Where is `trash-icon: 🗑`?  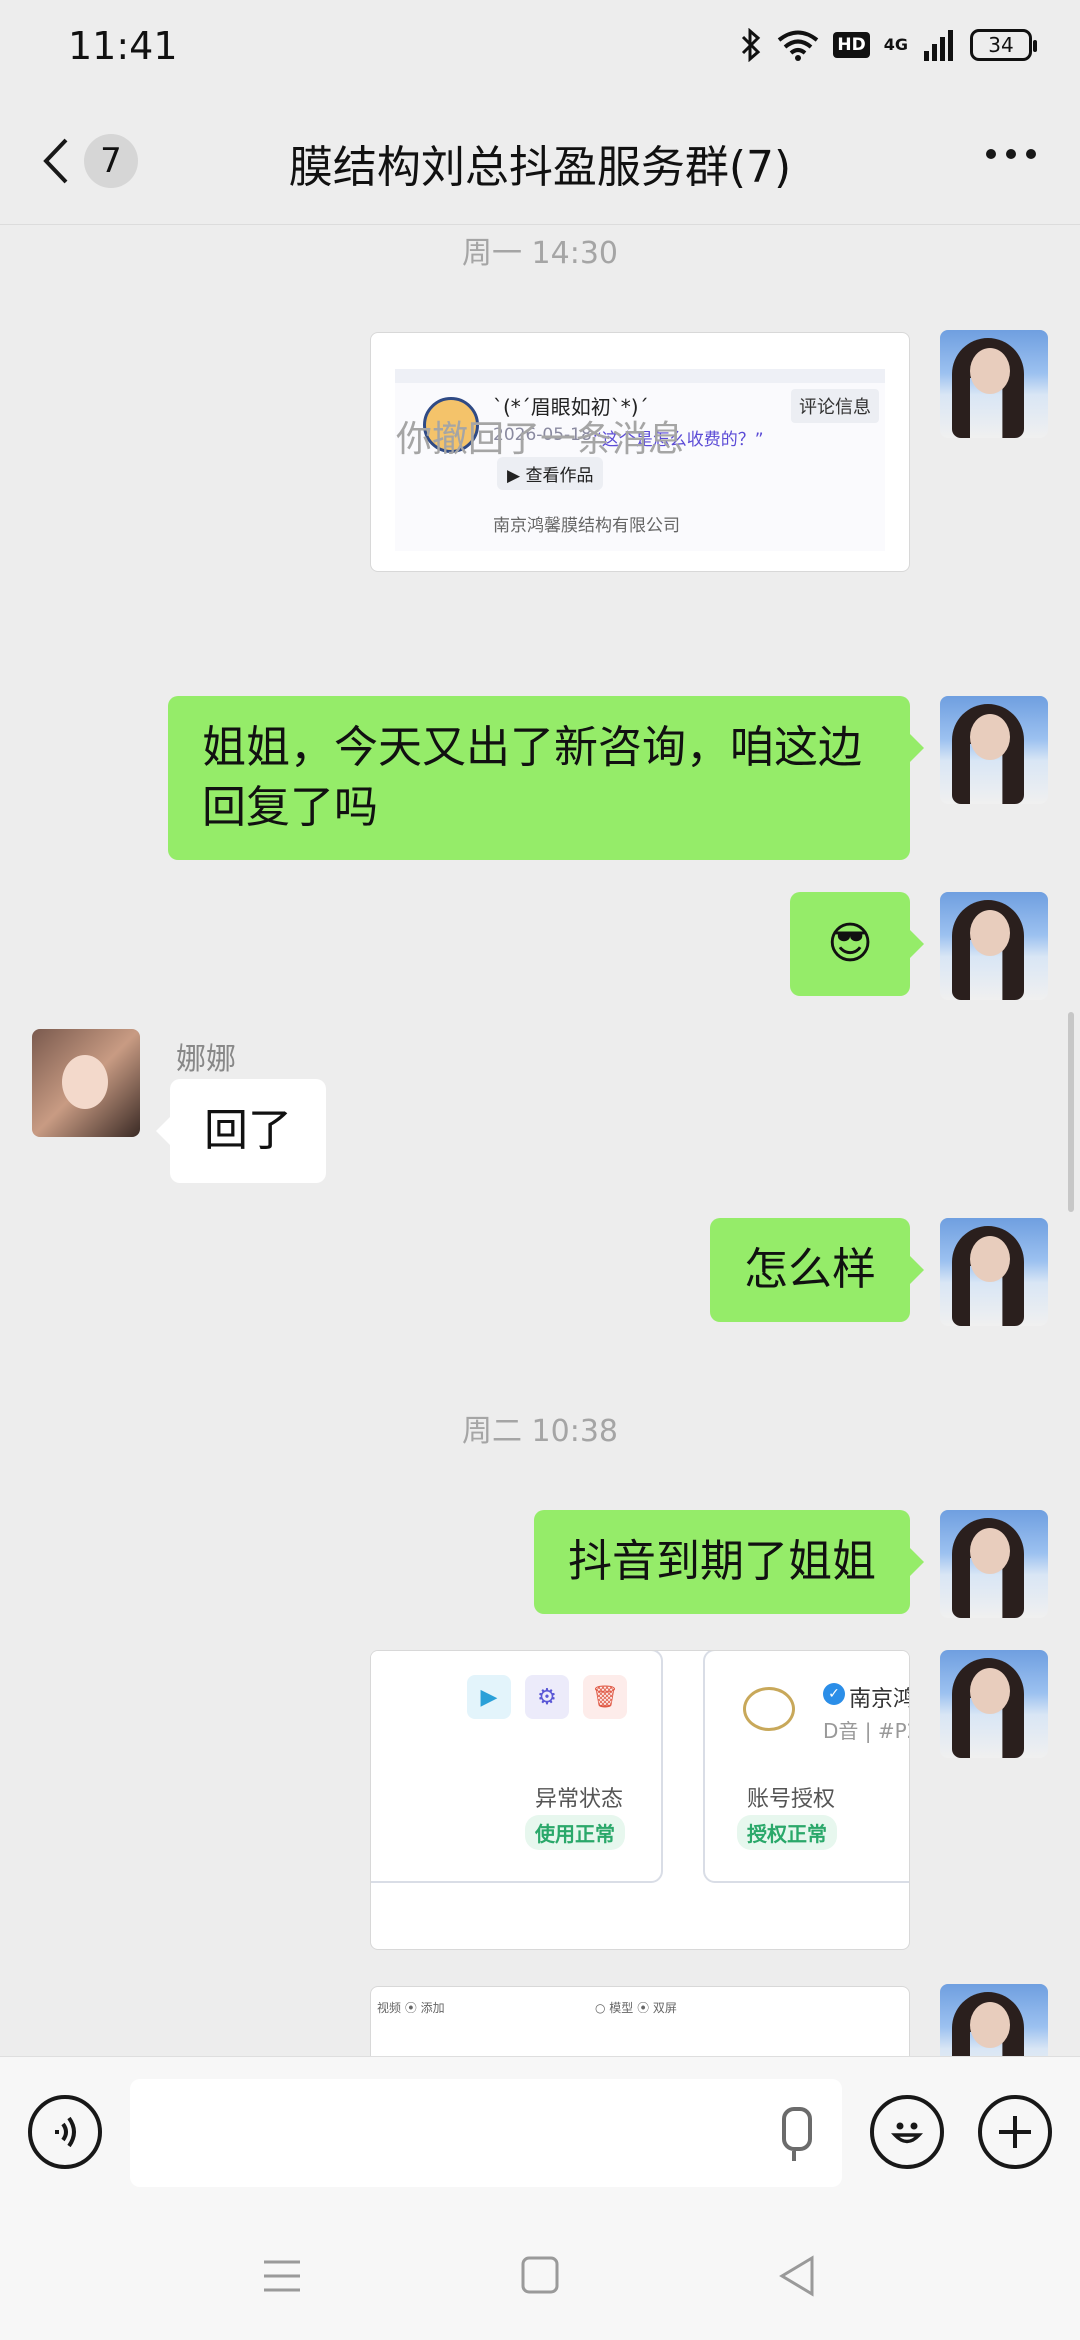
trash-icon: 🗑 is located at coordinates (605, 1697).